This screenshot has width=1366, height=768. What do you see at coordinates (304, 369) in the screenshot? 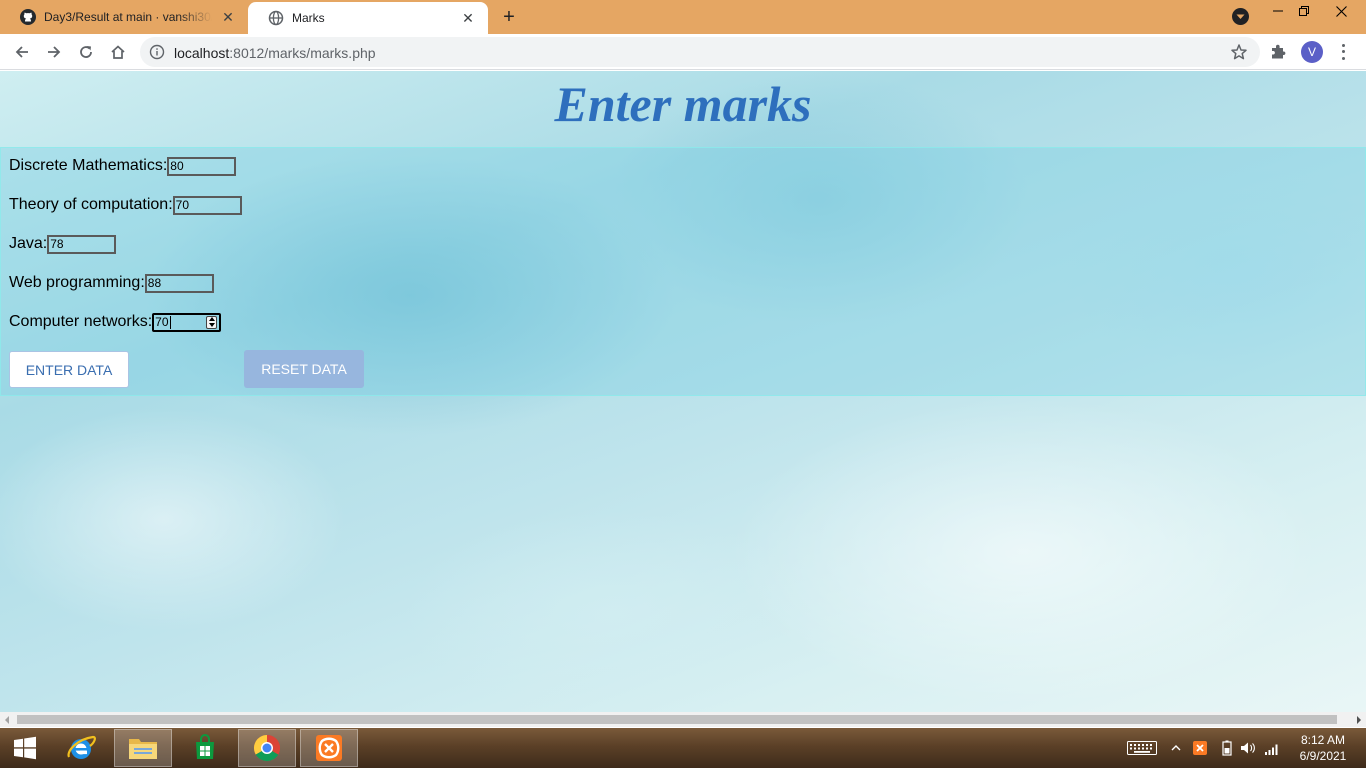
I see `reset-data-button: RESET DATA` at bounding box center [304, 369].